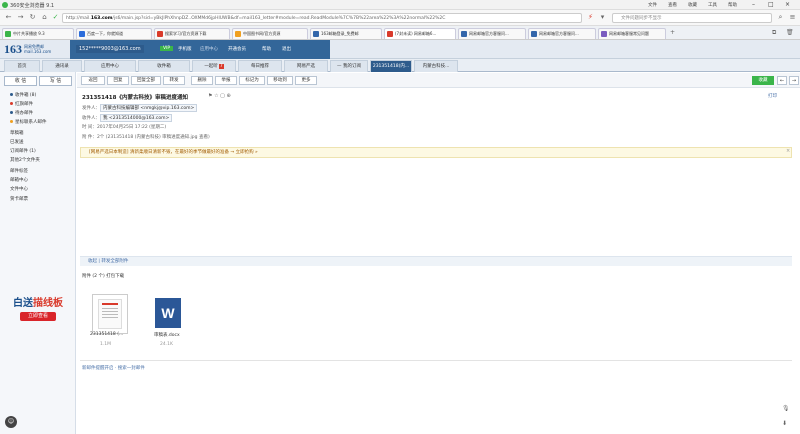 The image size is (800, 434). Describe the element at coordinates (286, 49) in the screenshot. I see `logout-link: 退出` at that location.